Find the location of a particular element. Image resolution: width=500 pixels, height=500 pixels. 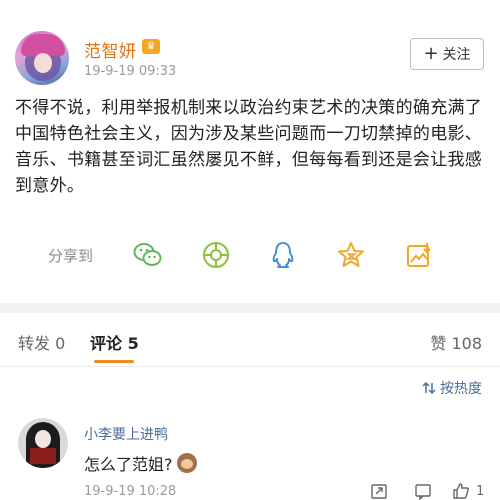

post-time: 19-9-19 09:33 is located at coordinates (130, 71).